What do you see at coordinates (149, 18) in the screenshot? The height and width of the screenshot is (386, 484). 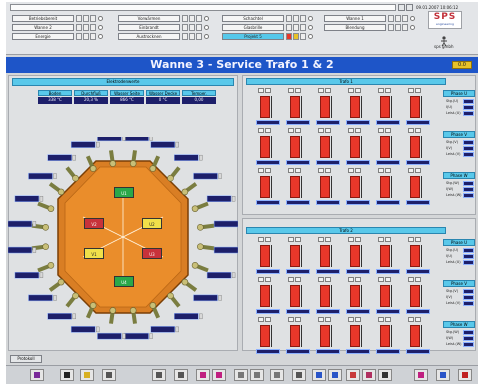 I see `nav-button: Vorwärmen` at bounding box center [149, 18].